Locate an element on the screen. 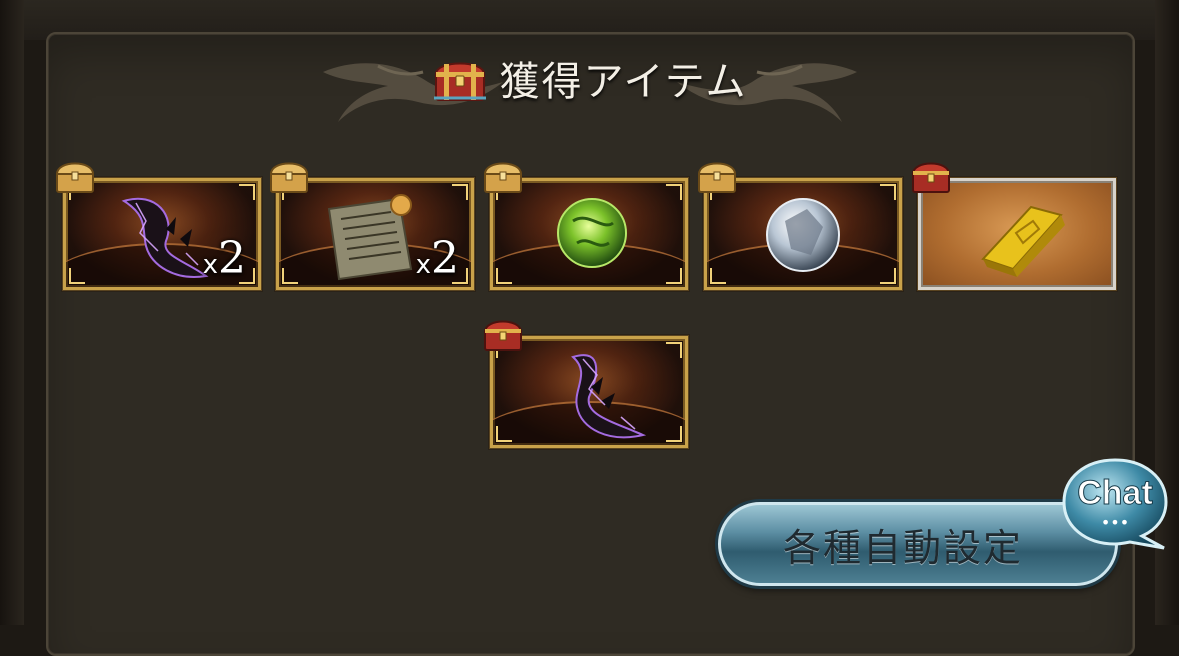  reward-title: 獲得アイテム is located at coordinates (589, 78).